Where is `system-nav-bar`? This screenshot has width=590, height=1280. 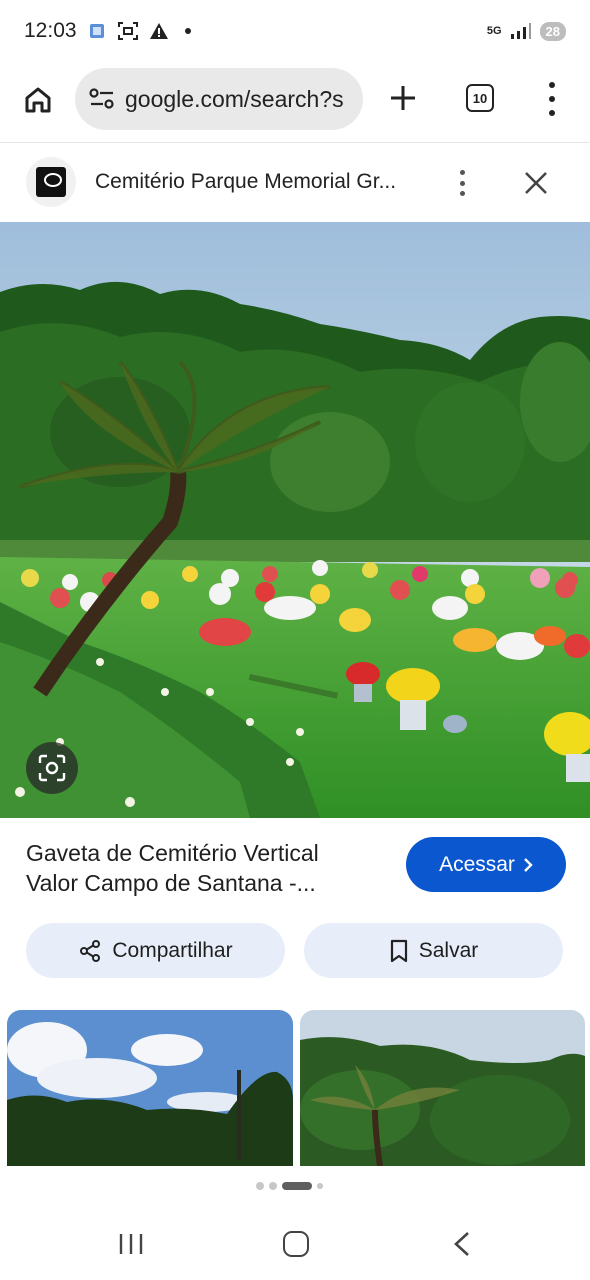 system-nav-bar is located at coordinates (295, 1245).